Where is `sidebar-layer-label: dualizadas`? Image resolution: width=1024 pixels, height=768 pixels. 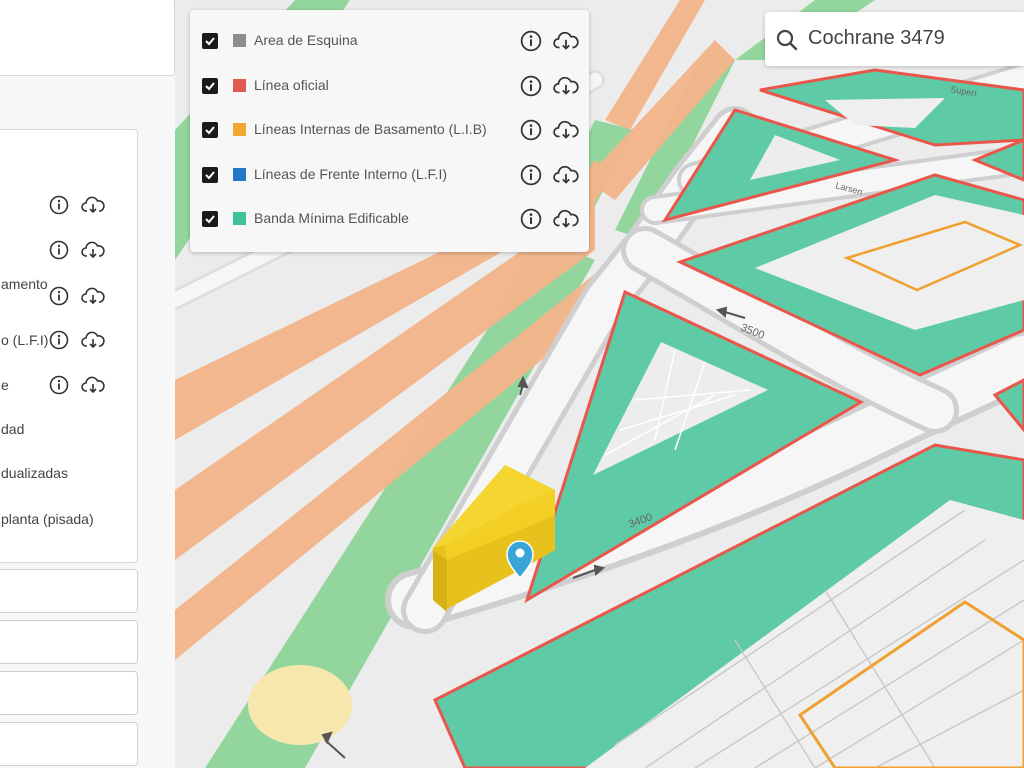 sidebar-layer-label: dualizadas is located at coordinates (34, 473).